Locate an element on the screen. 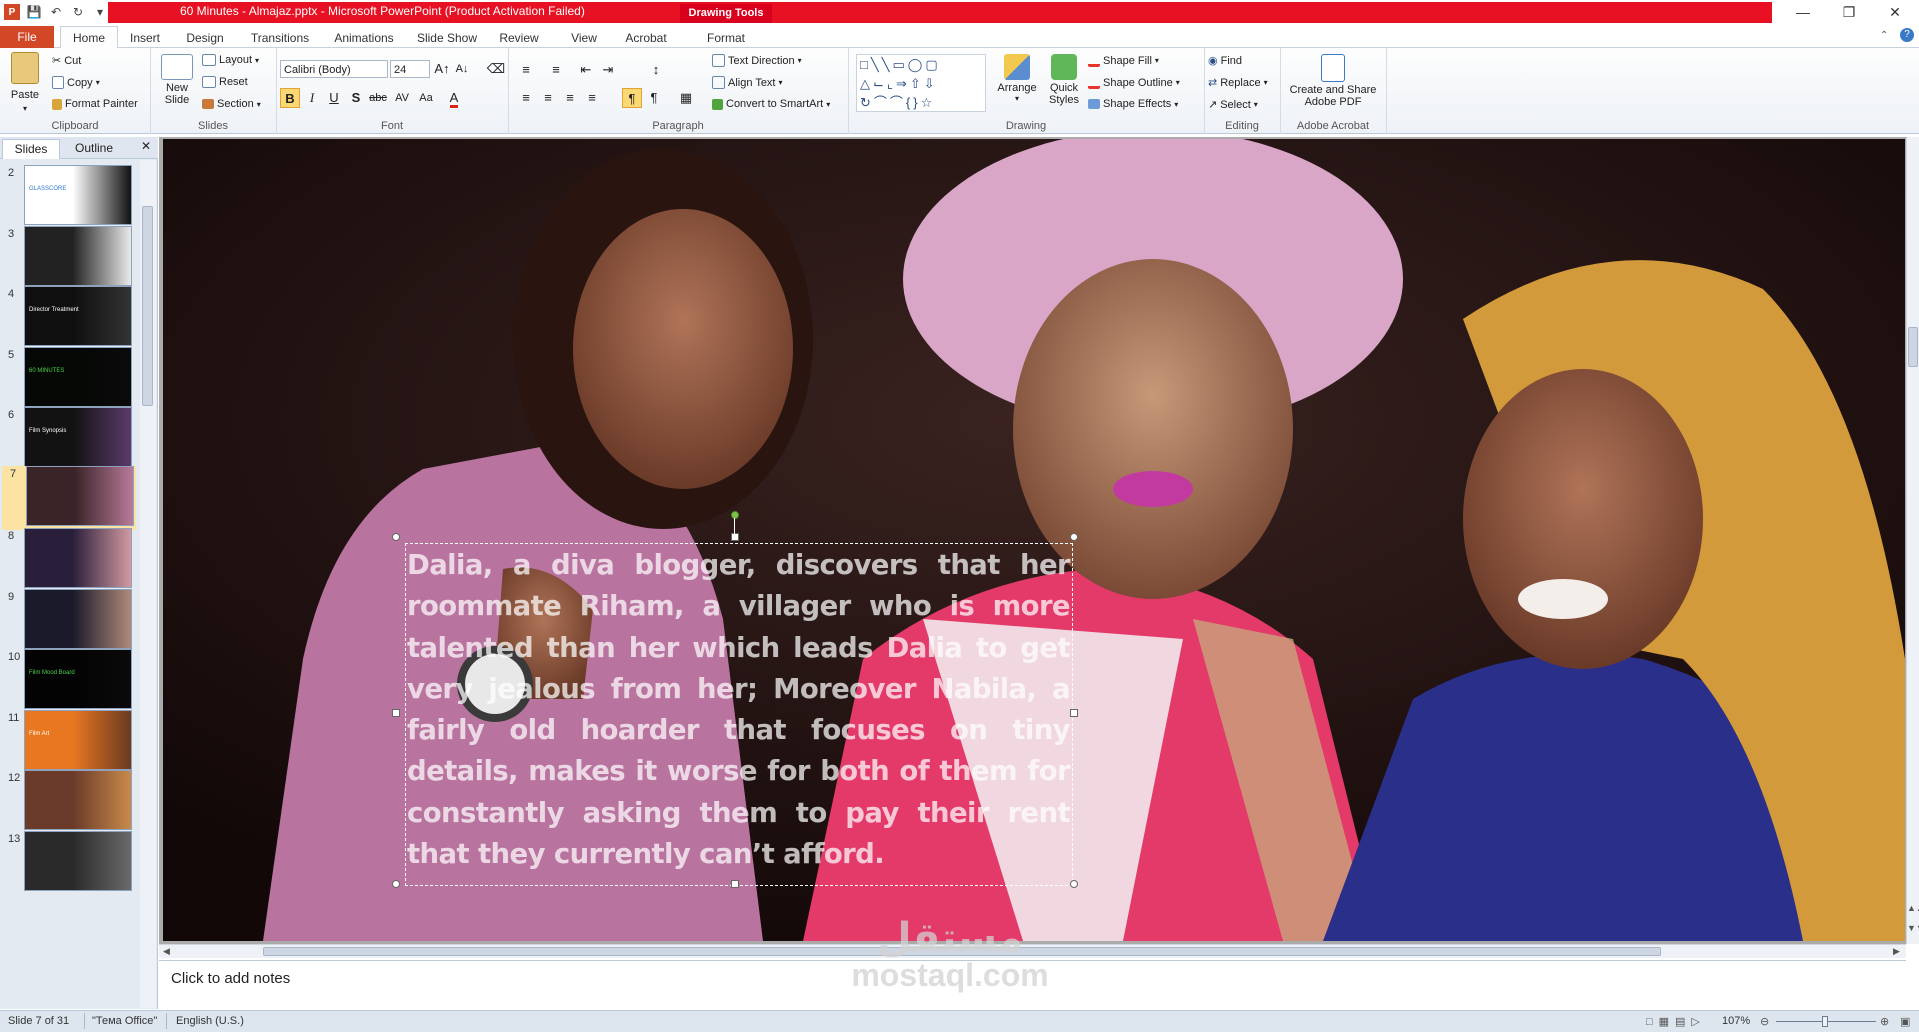 The height and width of the screenshot is (1032, 1919). restore-button: ❐ is located at coordinates (1849, 12).